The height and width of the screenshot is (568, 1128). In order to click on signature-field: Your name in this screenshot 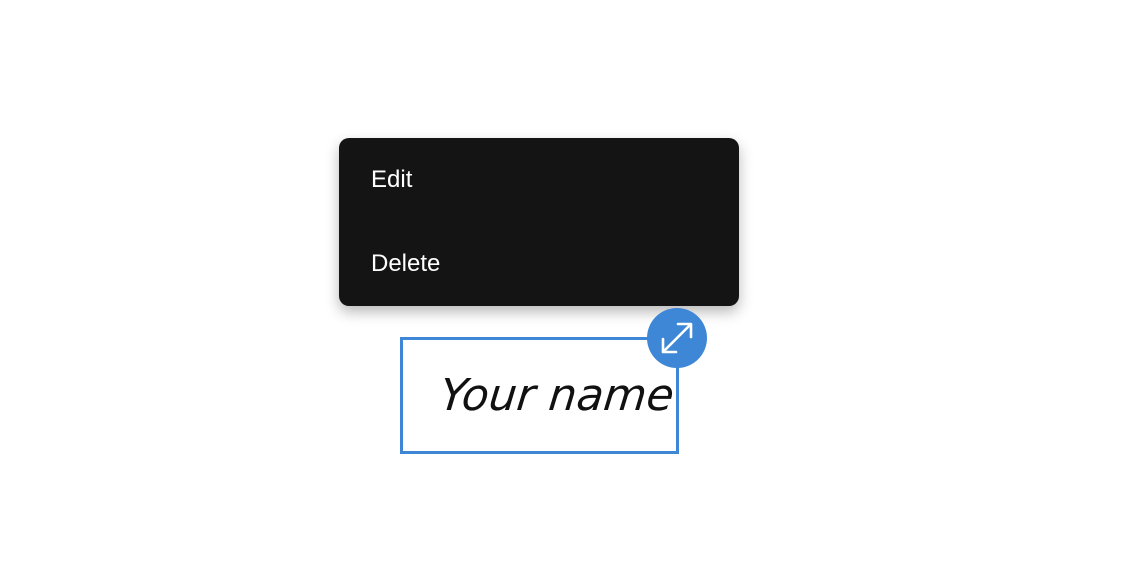, I will do `click(539, 395)`.